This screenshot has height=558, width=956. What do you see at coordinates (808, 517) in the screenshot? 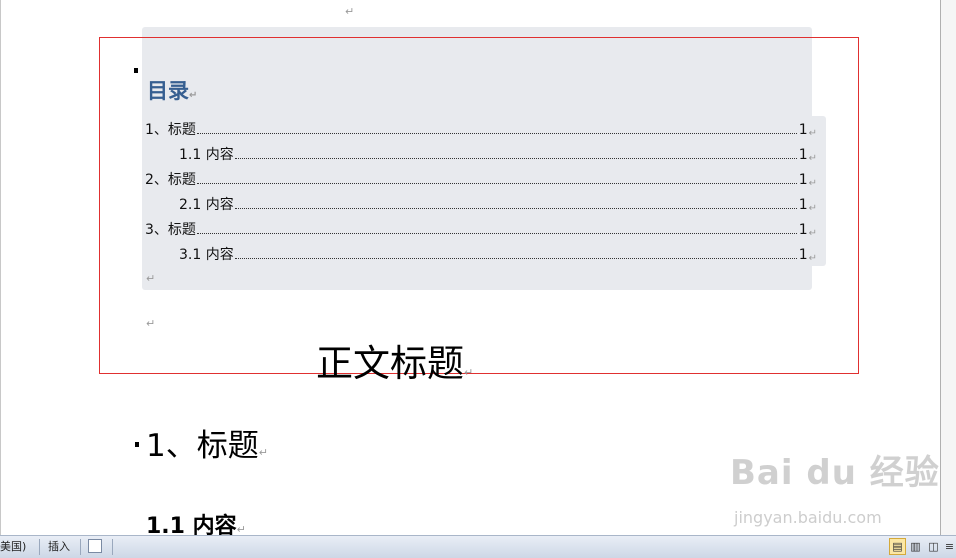
I see `watermark-url: jingyan.baidu.com` at bounding box center [808, 517].